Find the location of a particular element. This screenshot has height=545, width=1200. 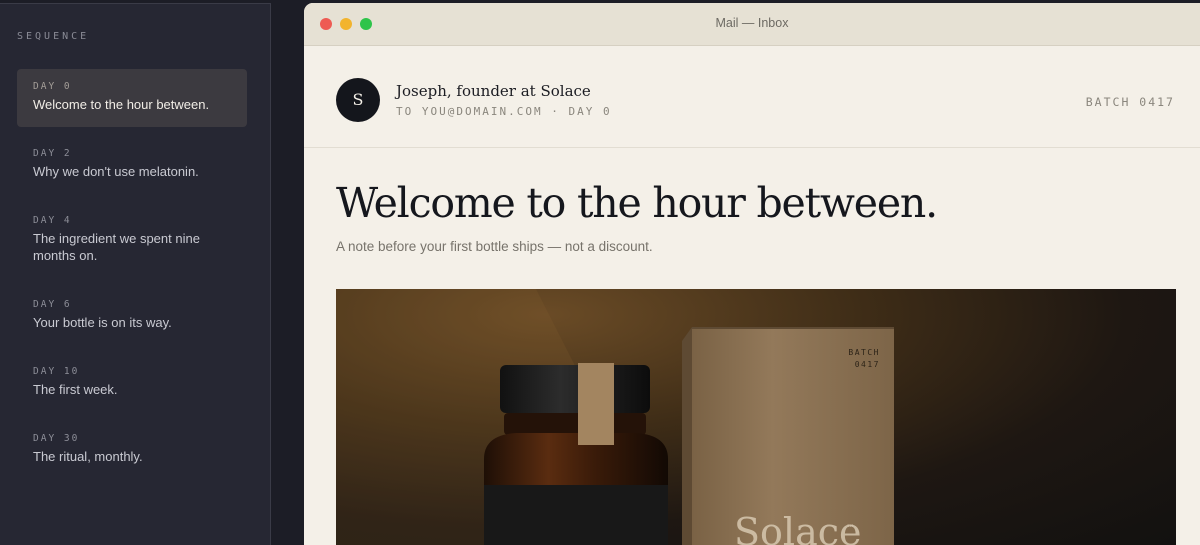

sequence-item-title: Welcome to the hour between. is located at coordinates (121, 104).